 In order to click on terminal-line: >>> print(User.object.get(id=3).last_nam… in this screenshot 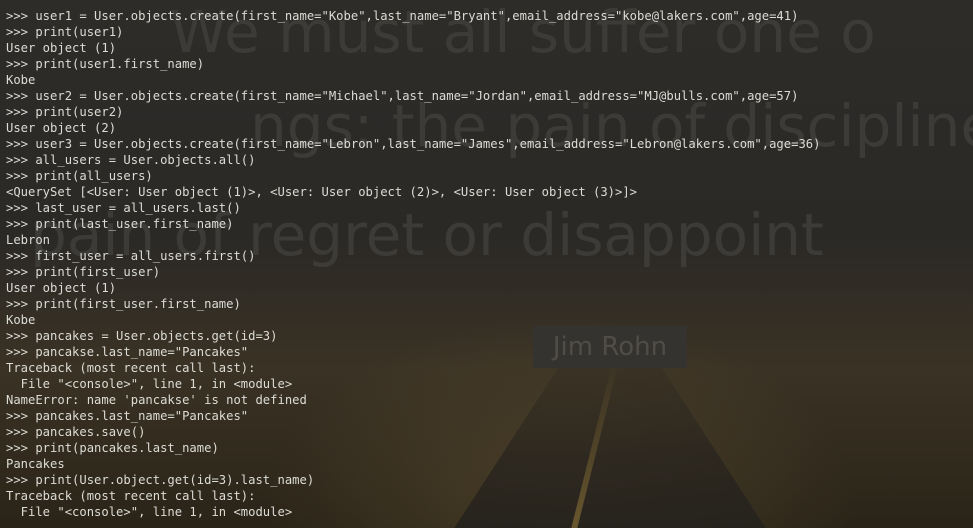, I will do `click(160, 480)`.